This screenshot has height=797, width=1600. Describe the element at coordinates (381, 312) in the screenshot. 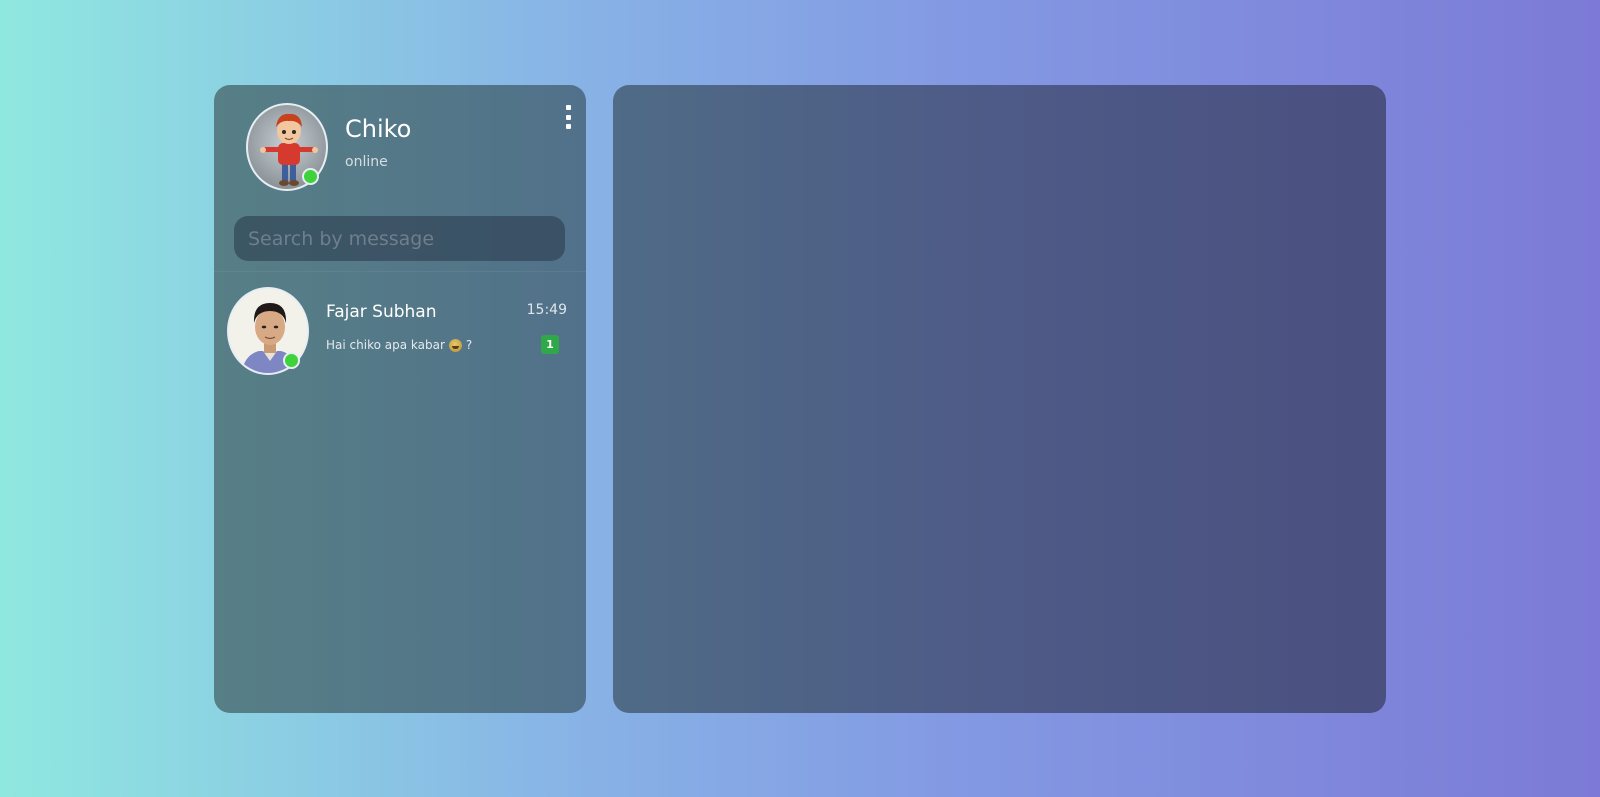

I see `contact-name: Fajar Subhan` at that location.